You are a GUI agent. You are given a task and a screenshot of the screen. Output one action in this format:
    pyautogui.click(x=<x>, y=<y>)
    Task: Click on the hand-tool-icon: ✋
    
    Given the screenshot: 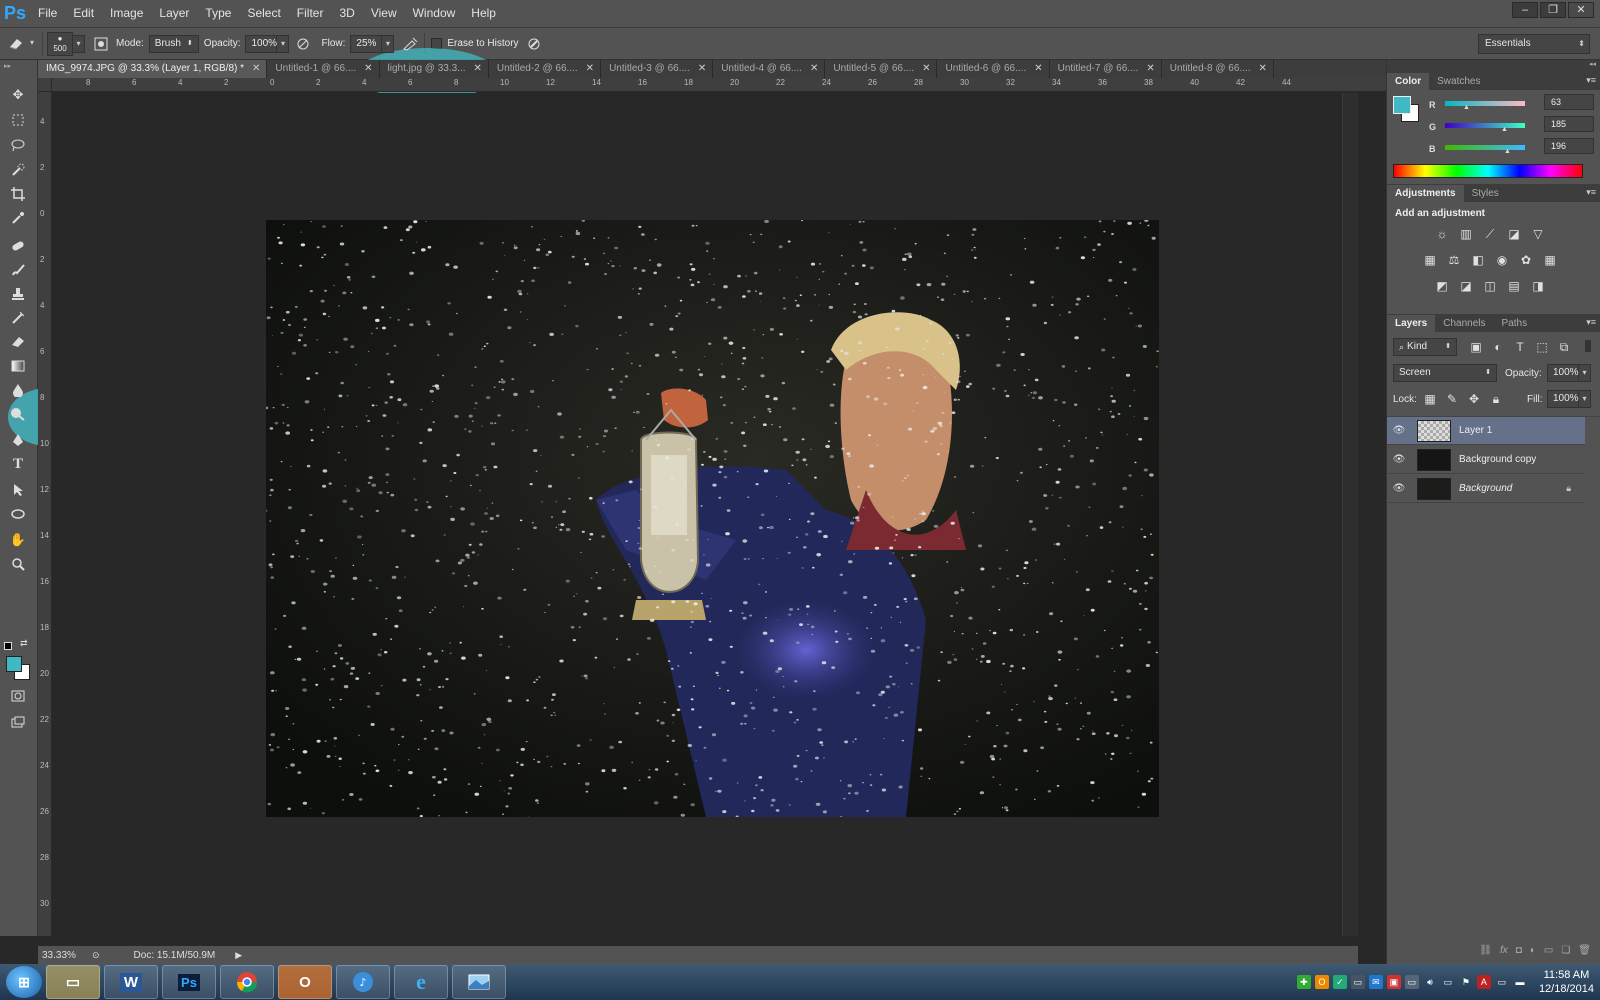 What is the action you would take?
    pyautogui.click(x=18, y=540)
    